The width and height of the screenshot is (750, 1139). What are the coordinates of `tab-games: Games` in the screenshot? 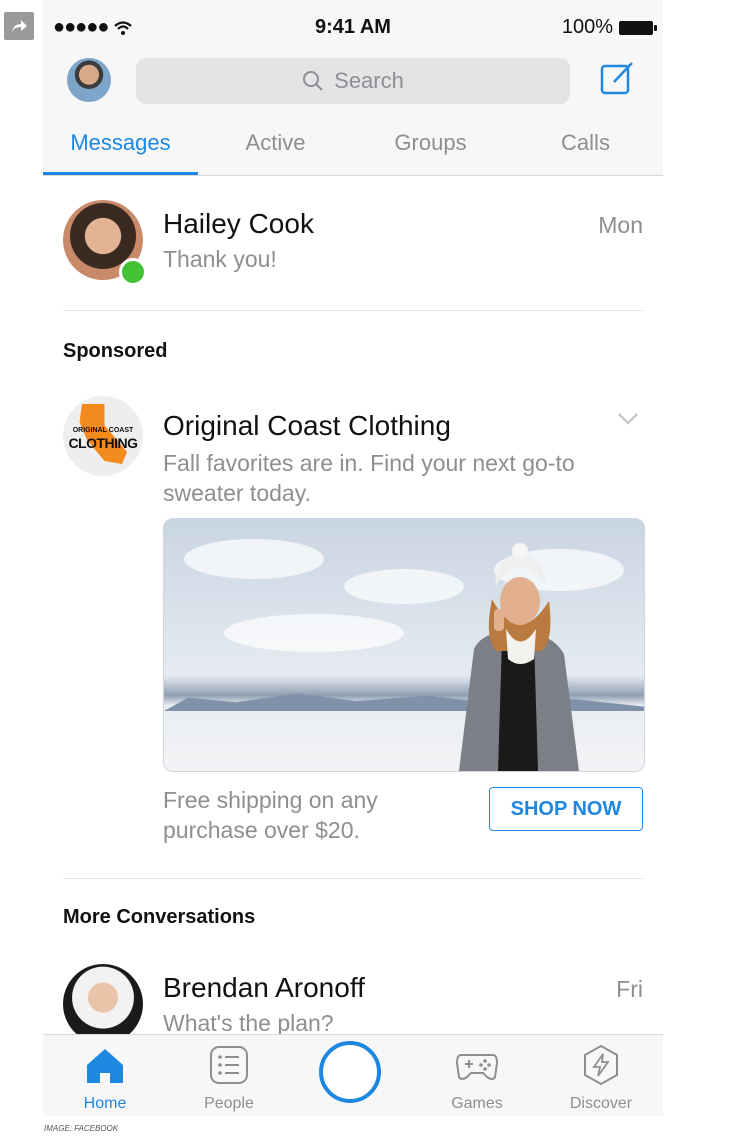 It's located at (477, 1075).